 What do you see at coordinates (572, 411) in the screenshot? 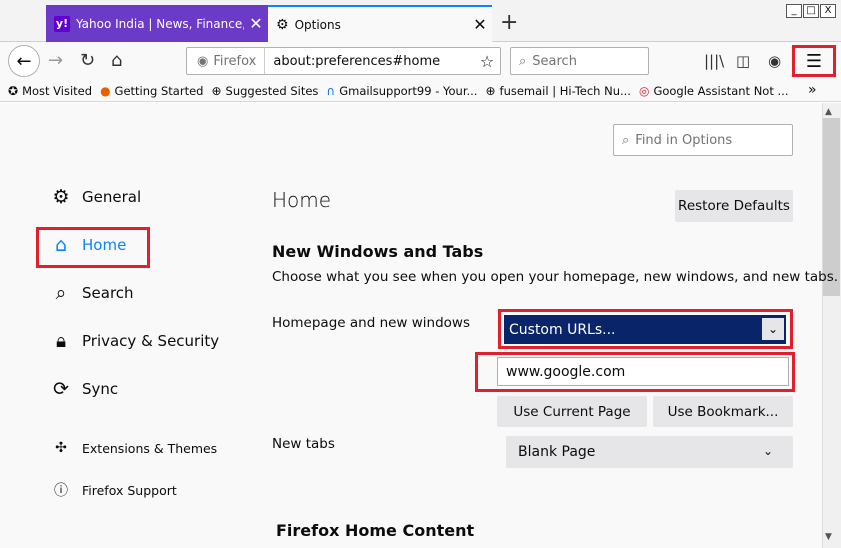
I see `use-current-page-button: Use Current Page` at bounding box center [572, 411].